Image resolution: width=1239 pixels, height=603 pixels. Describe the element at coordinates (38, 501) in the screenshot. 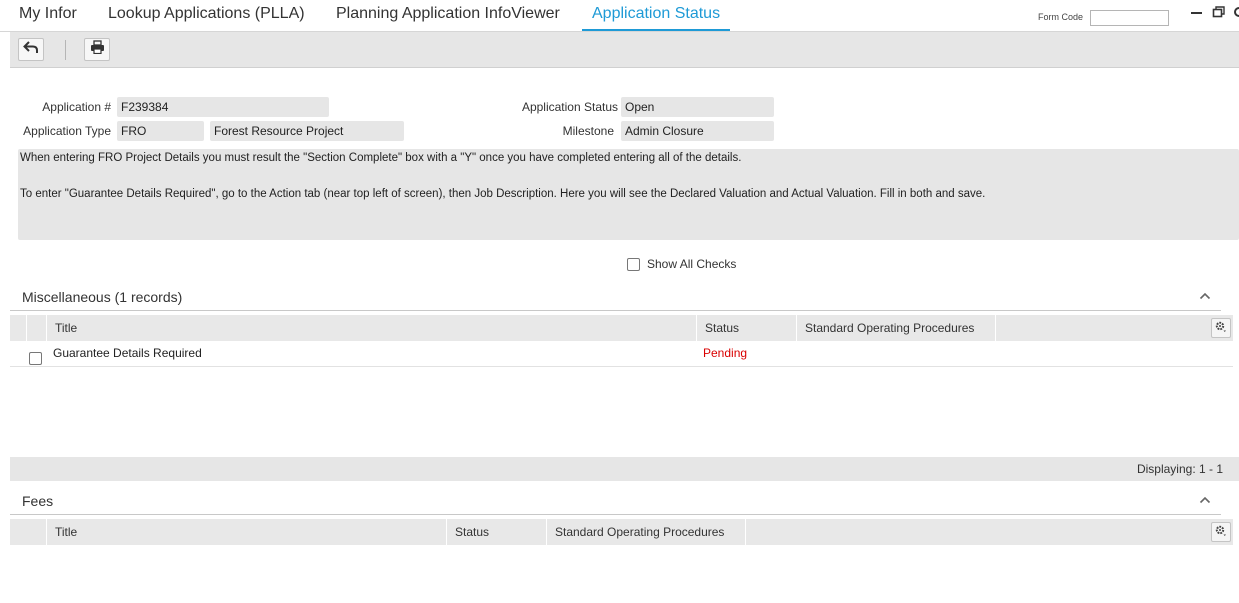

I see `fees-section-title: Fees` at that location.